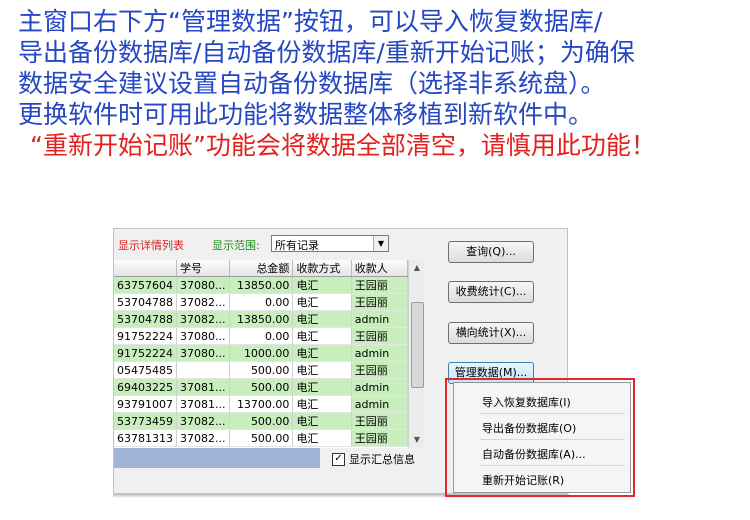 The height and width of the screenshot is (520, 750). I want to click on range-label: 显示范围:, so click(236, 245).